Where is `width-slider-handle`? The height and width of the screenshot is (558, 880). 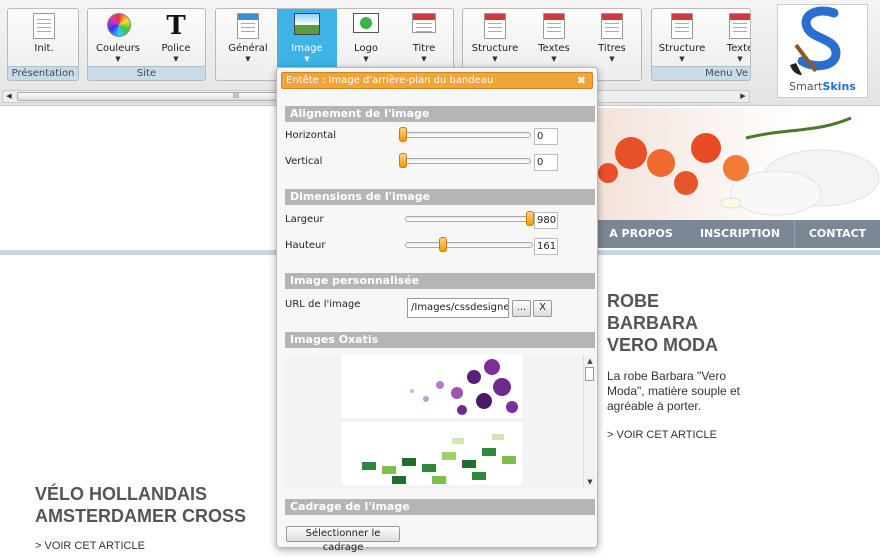 width-slider-handle is located at coordinates (530, 218).